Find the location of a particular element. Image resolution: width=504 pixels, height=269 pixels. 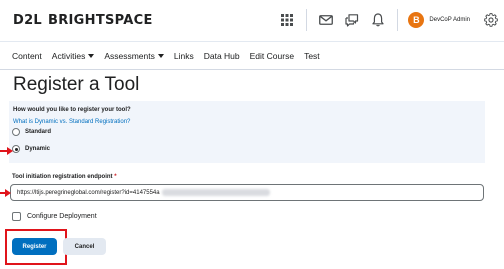

configure-deployment-checkbox is located at coordinates (16, 216).